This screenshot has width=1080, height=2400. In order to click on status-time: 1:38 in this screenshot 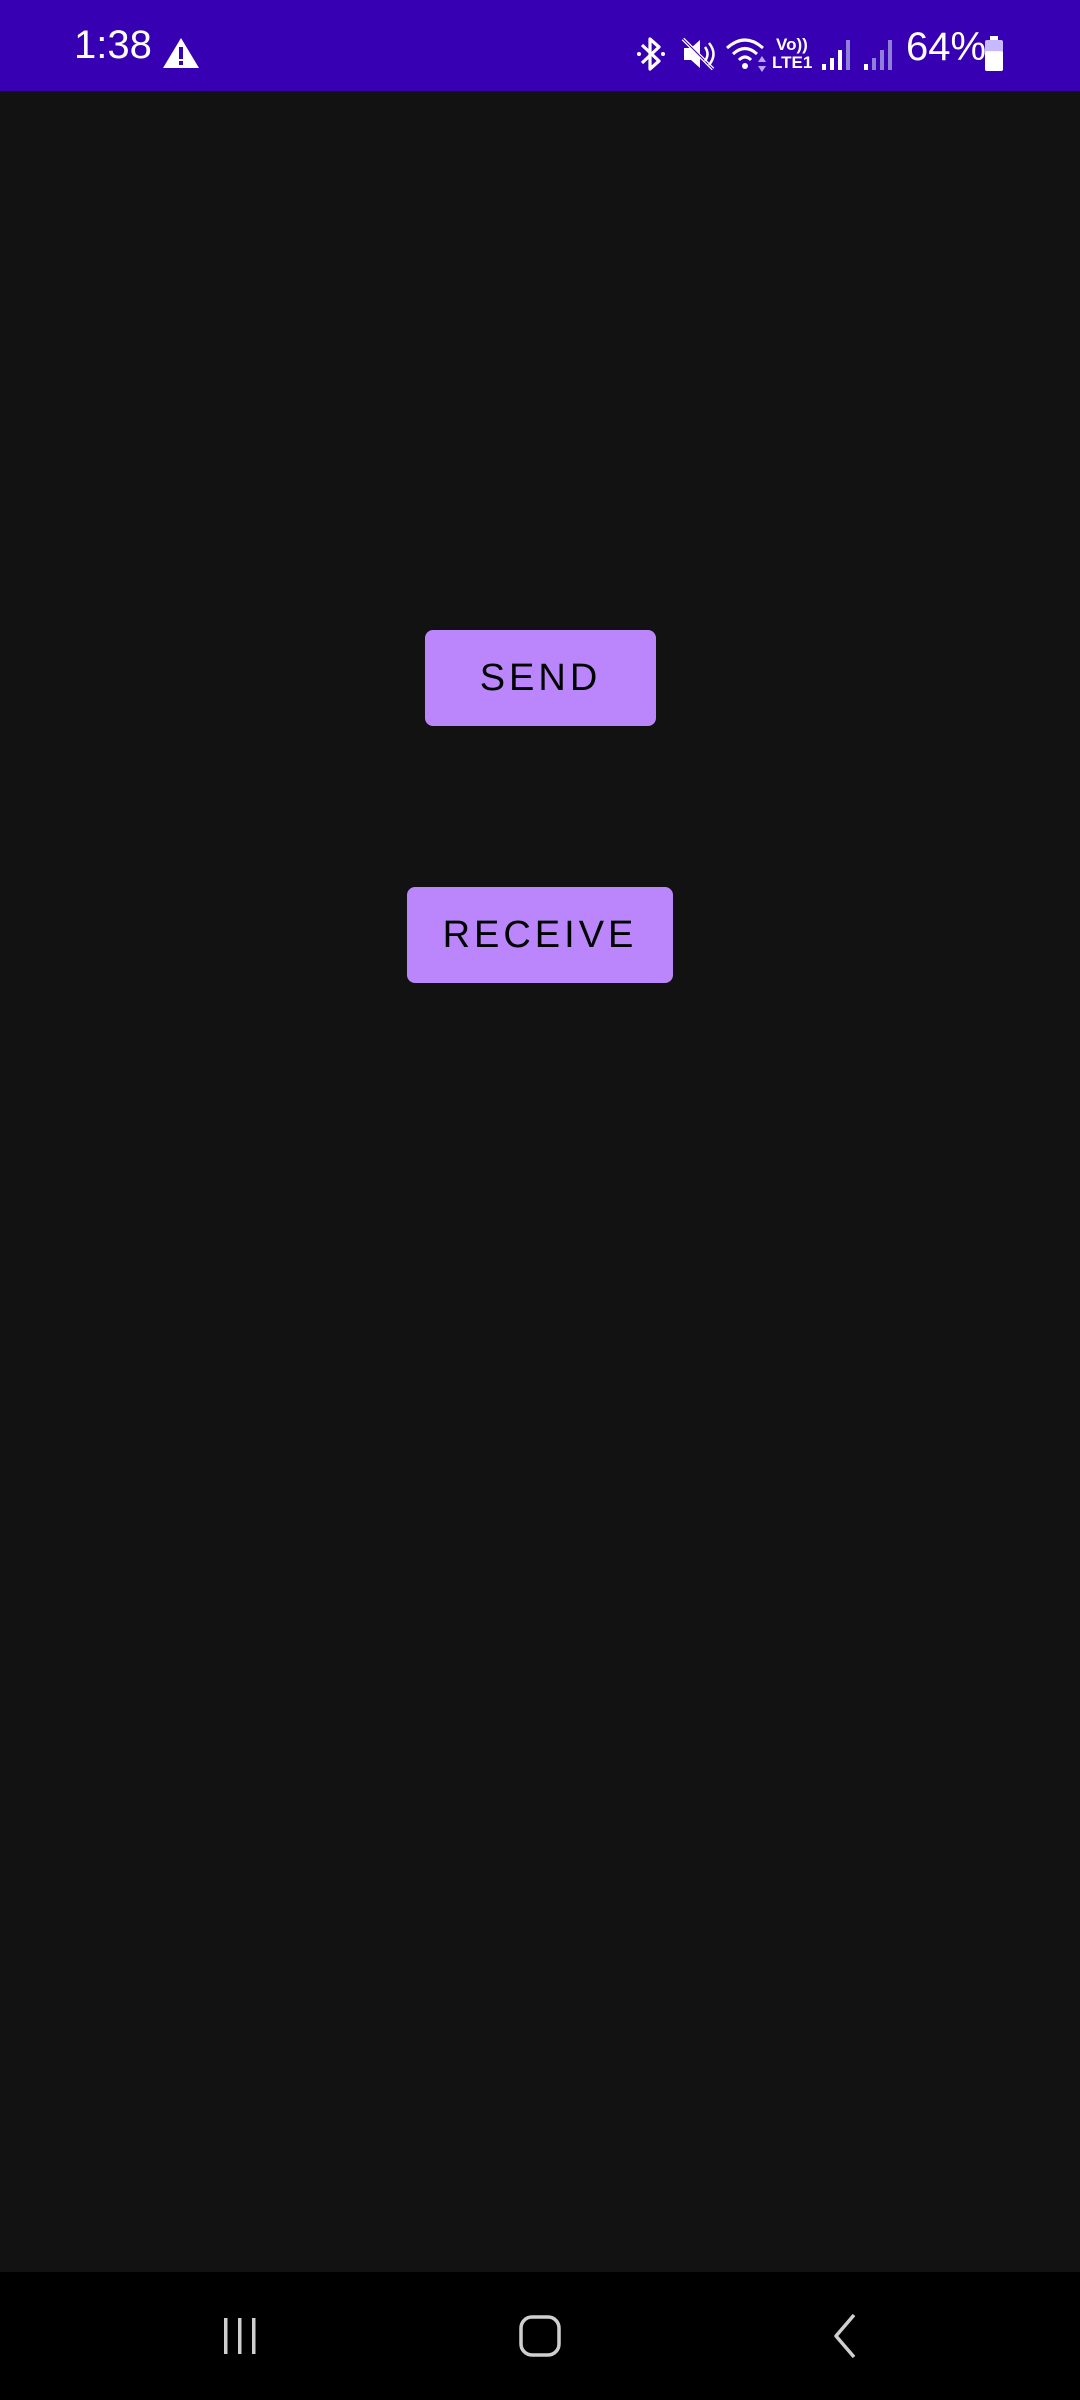, I will do `click(113, 45)`.